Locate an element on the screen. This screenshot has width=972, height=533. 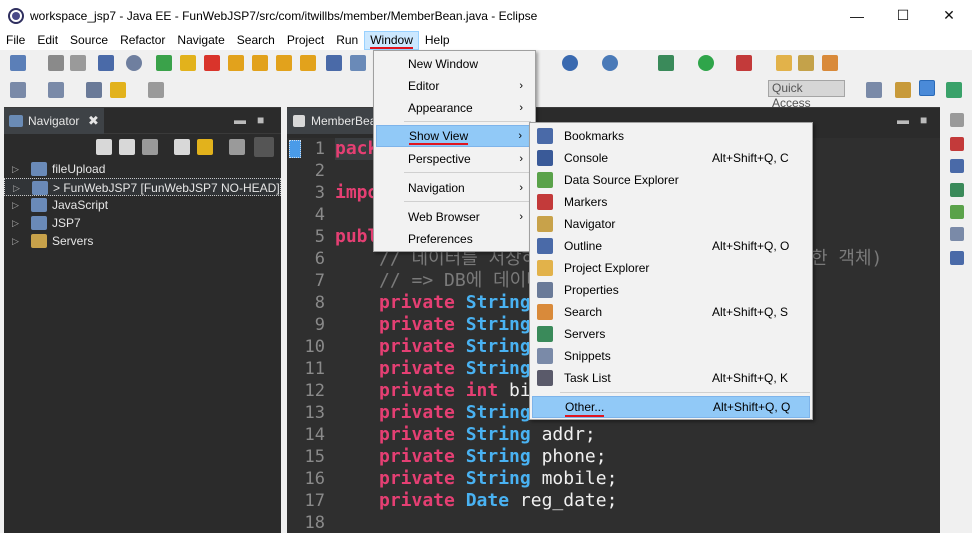
menu-run: Run is located at coordinates (347, 40).